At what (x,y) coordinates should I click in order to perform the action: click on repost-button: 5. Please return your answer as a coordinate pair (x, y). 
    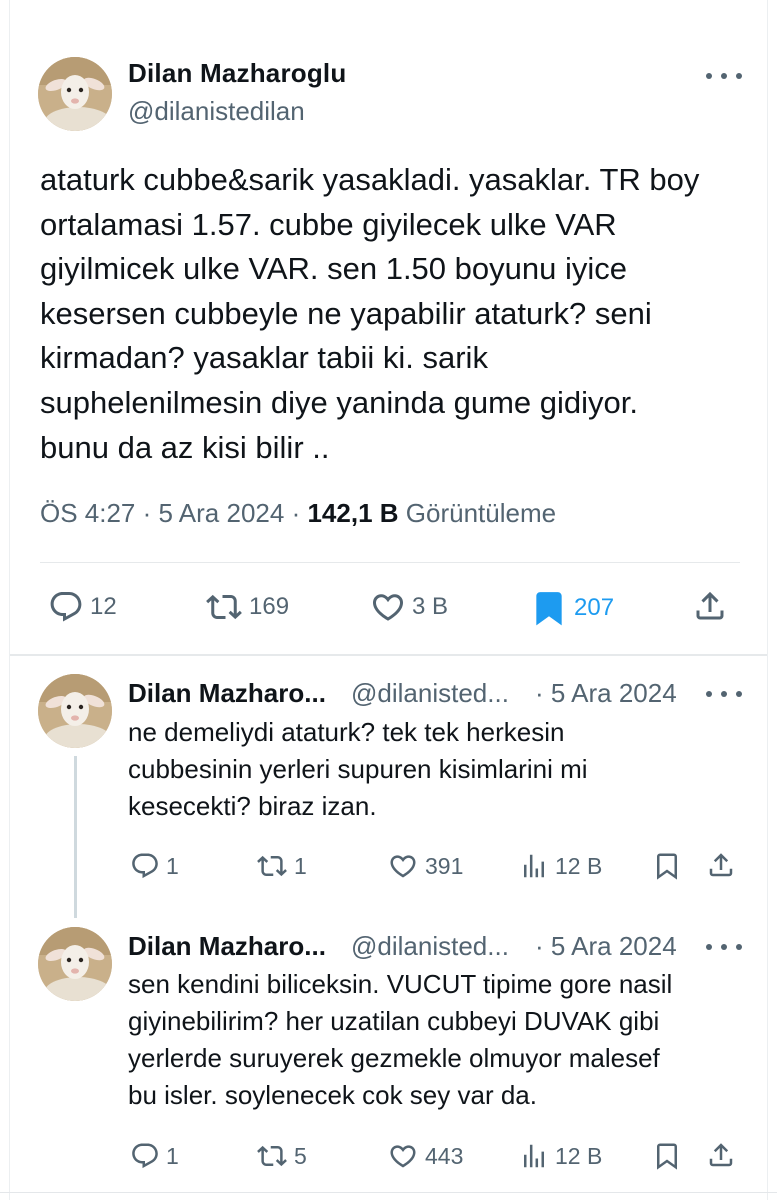
    Looking at the image, I should click on (281, 1156).